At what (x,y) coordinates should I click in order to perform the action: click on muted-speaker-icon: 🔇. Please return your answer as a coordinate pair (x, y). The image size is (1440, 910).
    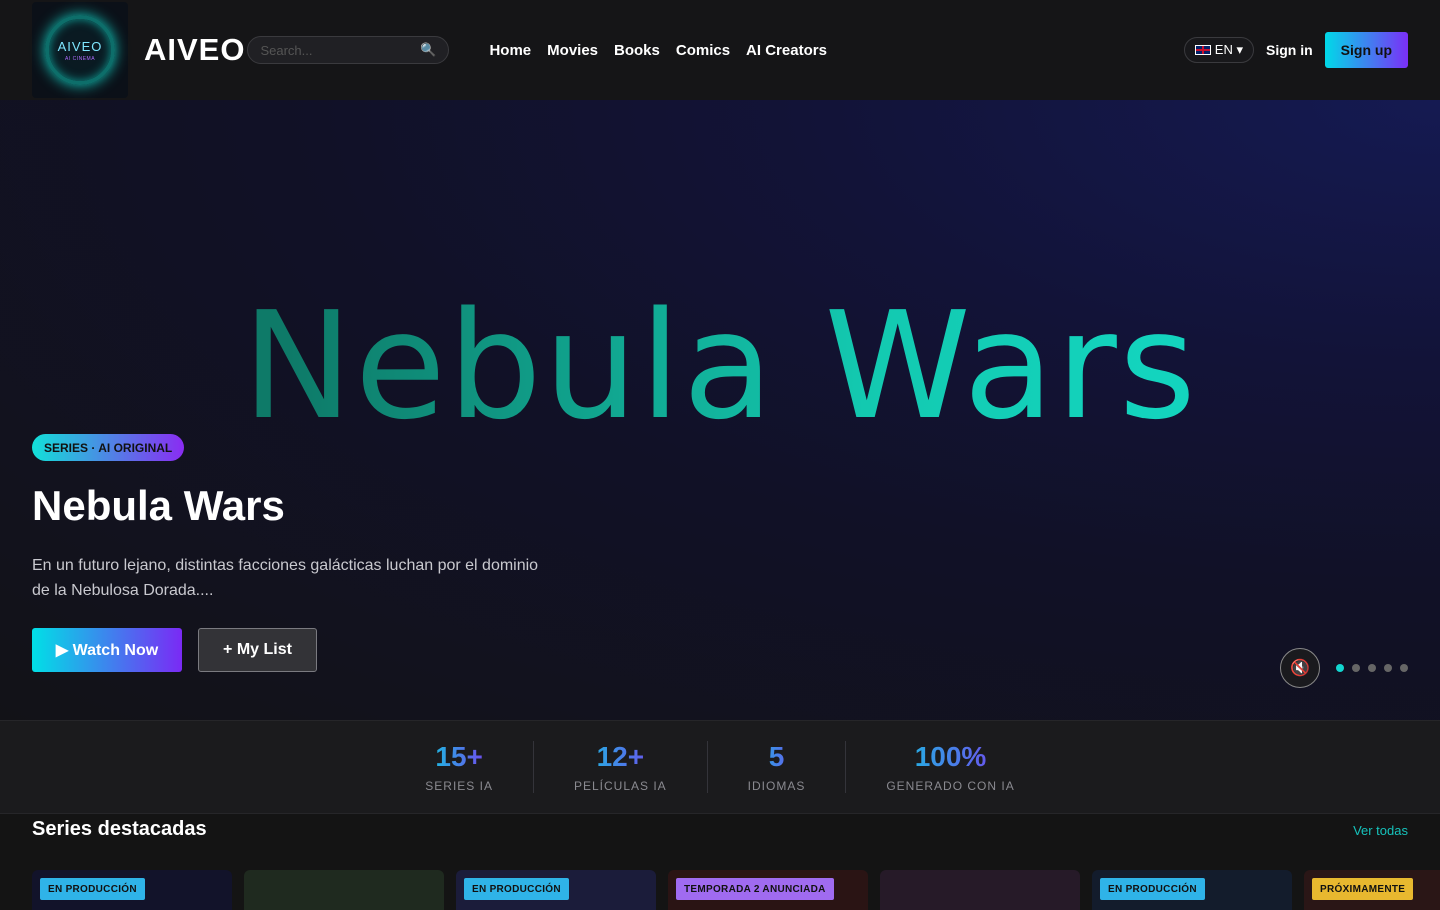
    Looking at the image, I should click on (1300, 668).